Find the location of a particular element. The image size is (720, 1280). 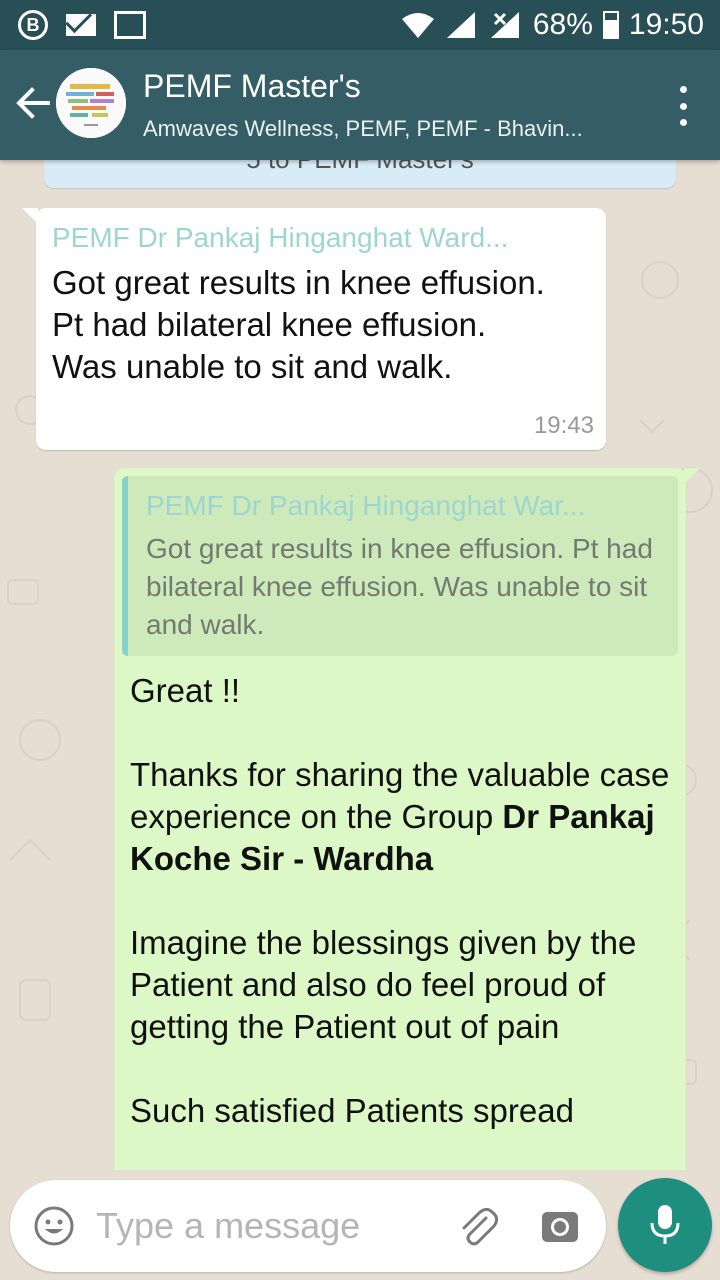

back-arrow-icon is located at coordinates (33, 103).